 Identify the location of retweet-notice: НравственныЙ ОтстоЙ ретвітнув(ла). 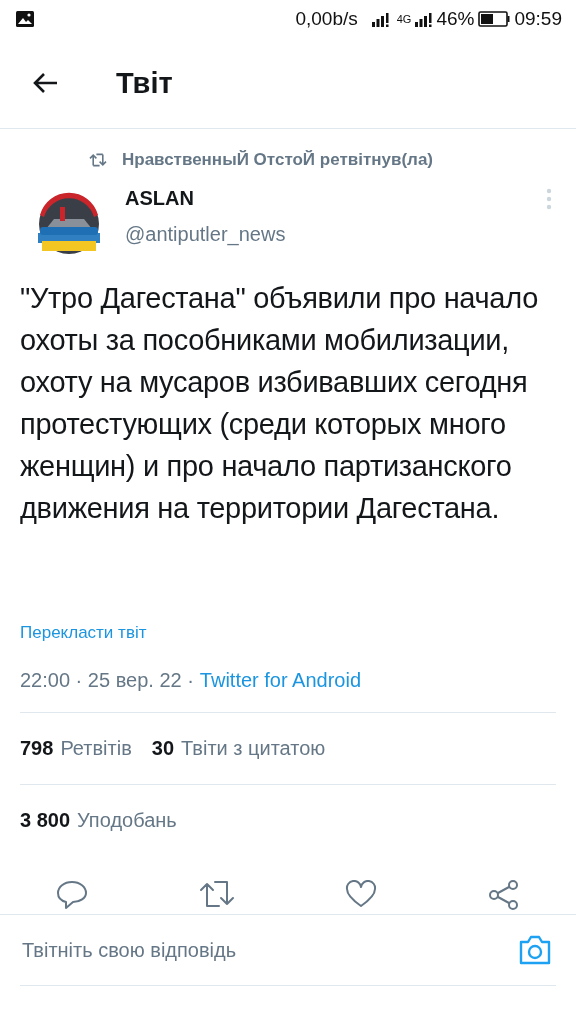
(277, 160).